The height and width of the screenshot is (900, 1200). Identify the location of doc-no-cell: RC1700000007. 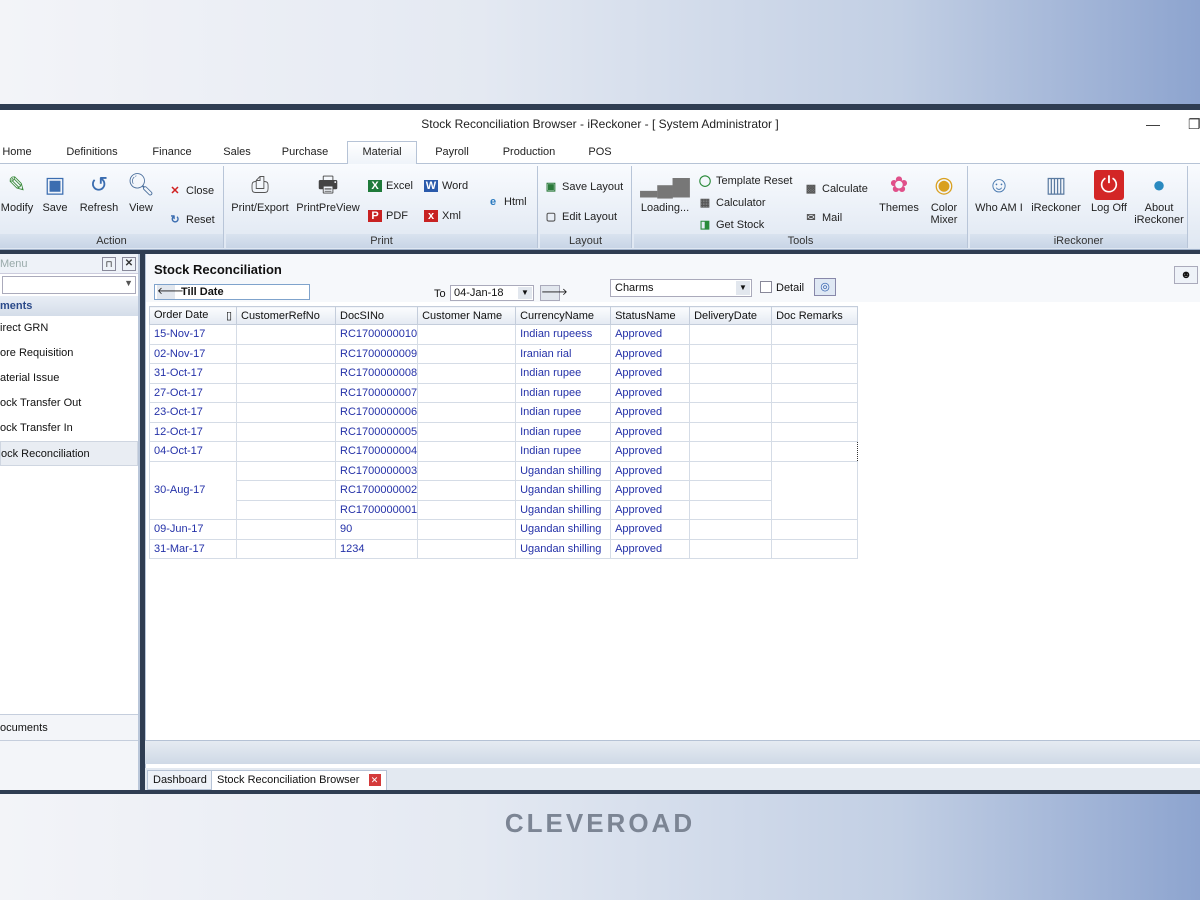
(376, 392).